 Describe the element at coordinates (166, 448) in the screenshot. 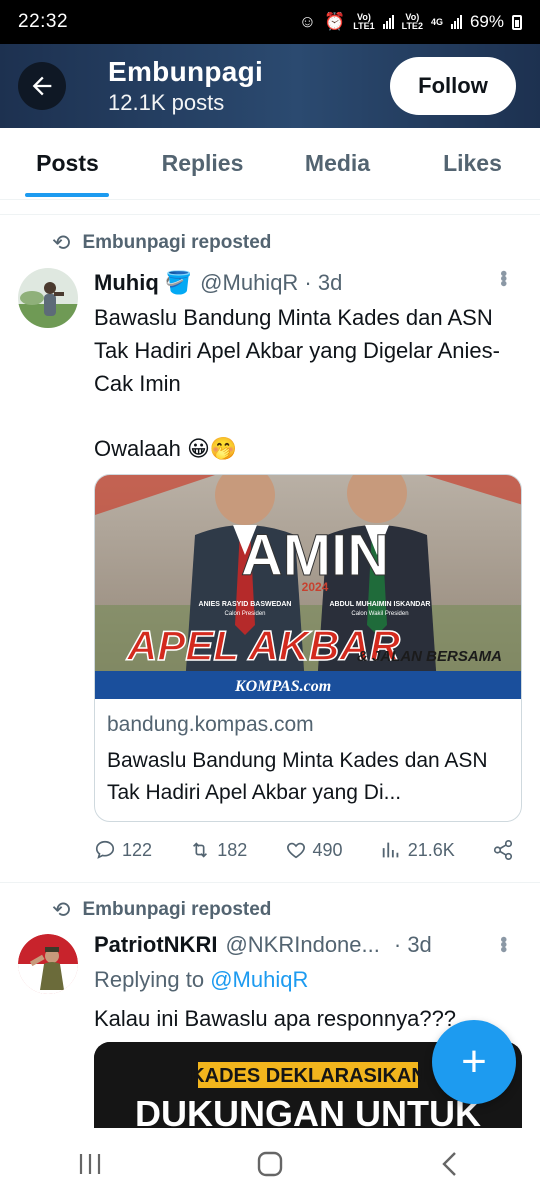

I see `post-text-2: Owalaah 😀🤭` at that location.